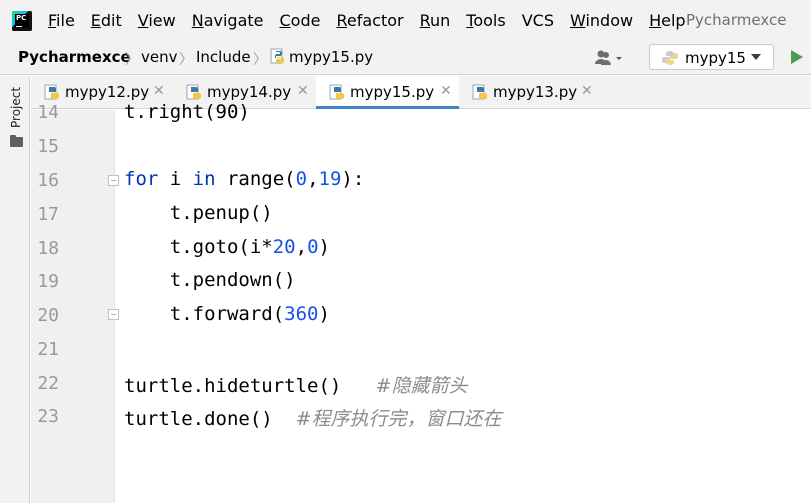 The width and height of the screenshot is (811, 503). I want to click on menu-view: View, so click(157, 20).